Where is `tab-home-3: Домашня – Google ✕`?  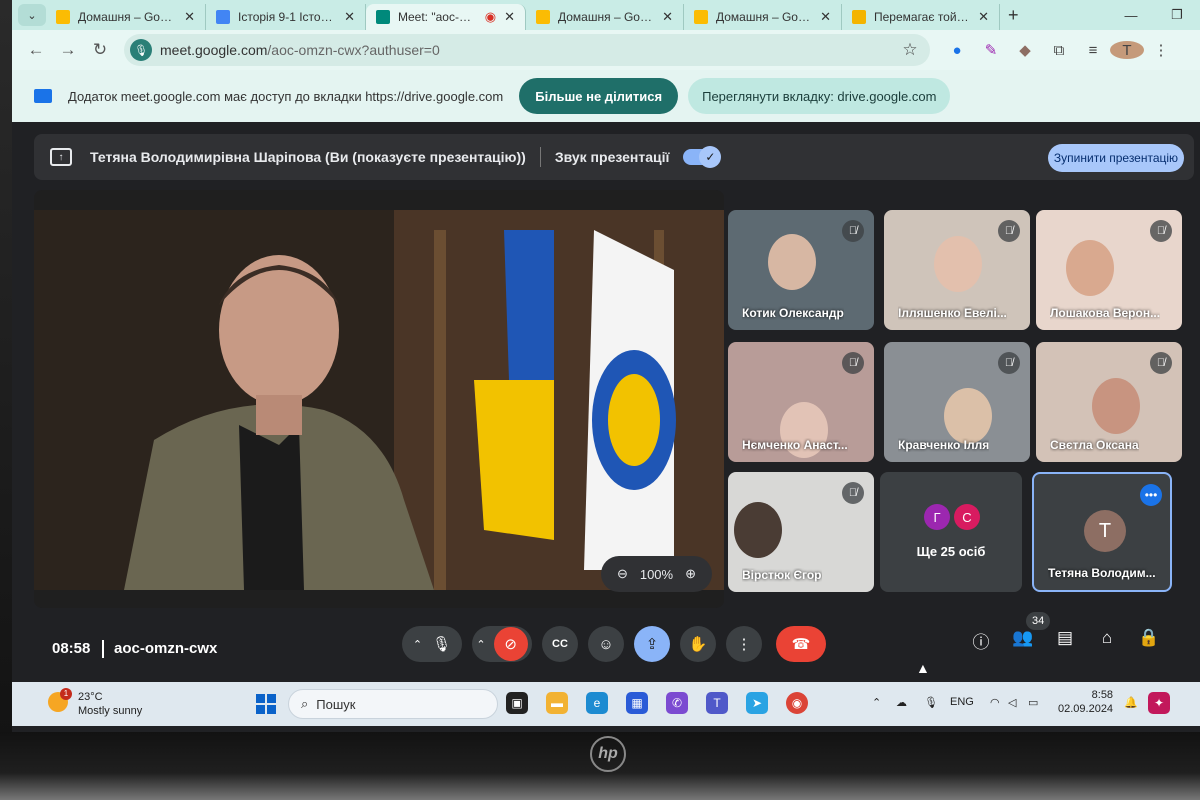
tab-home-3: Домашня – Google ✕ is located at coordinates (763, 17).